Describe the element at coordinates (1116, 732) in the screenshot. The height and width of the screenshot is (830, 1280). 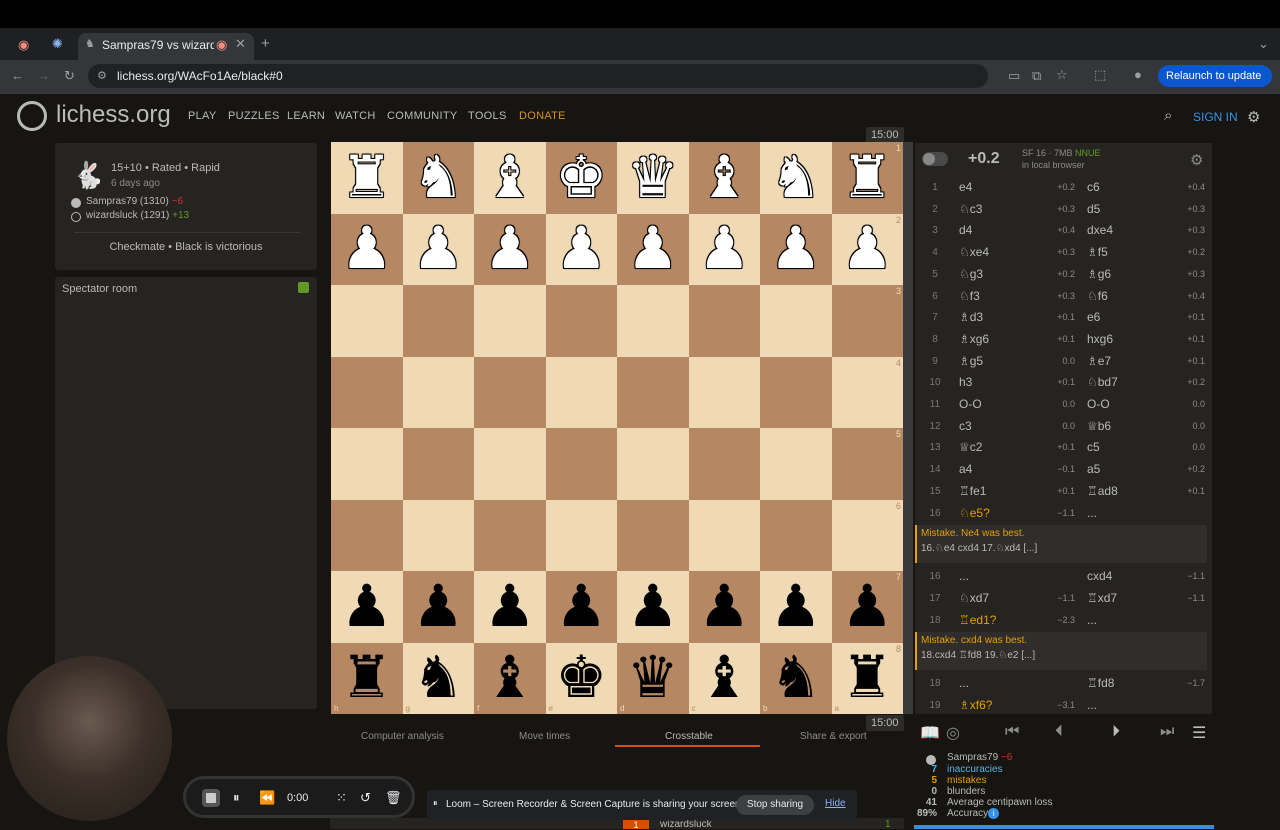
I see `next-move-icon: ⏵` at that location.